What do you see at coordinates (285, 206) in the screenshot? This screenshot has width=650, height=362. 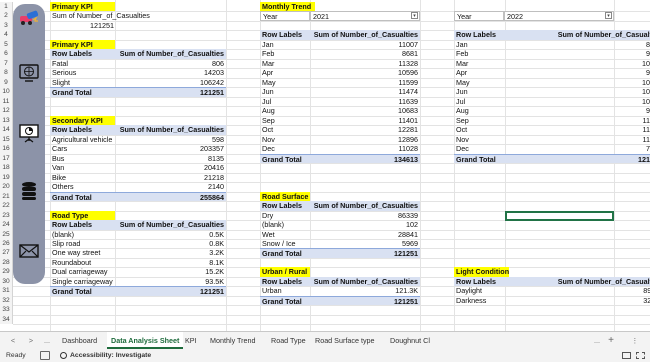 I see `road-surface-header-label: Row Labels` at bounding box center [285, 206].